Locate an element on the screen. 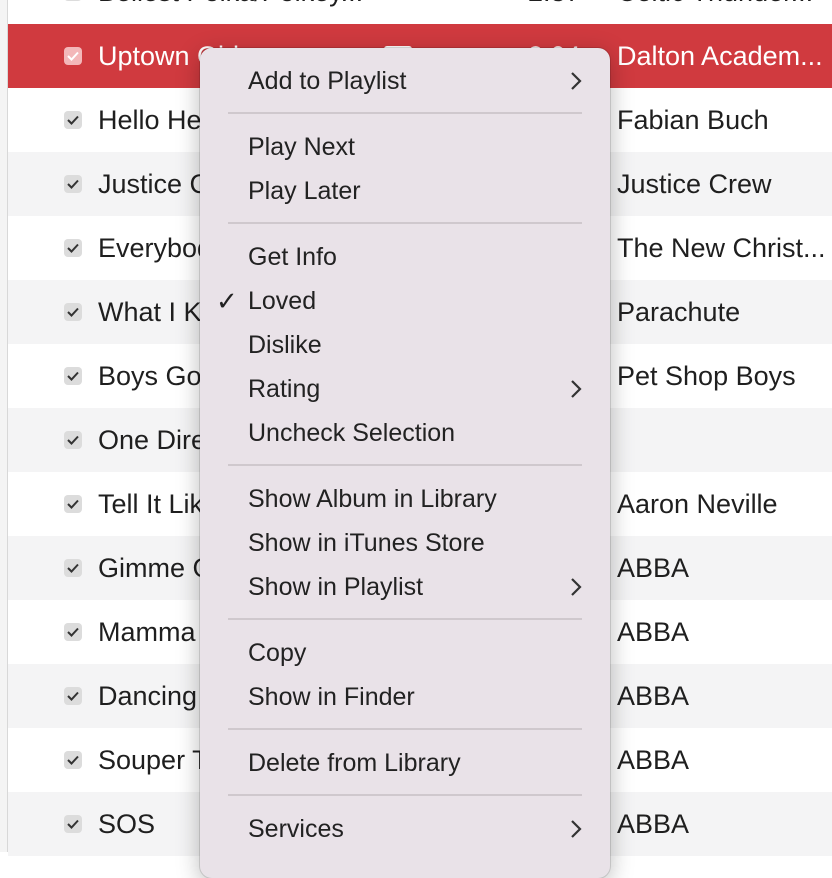 The height and width of the screenshot is (878, 832). song-title: Boys Go is located at coordinates (150, 376).